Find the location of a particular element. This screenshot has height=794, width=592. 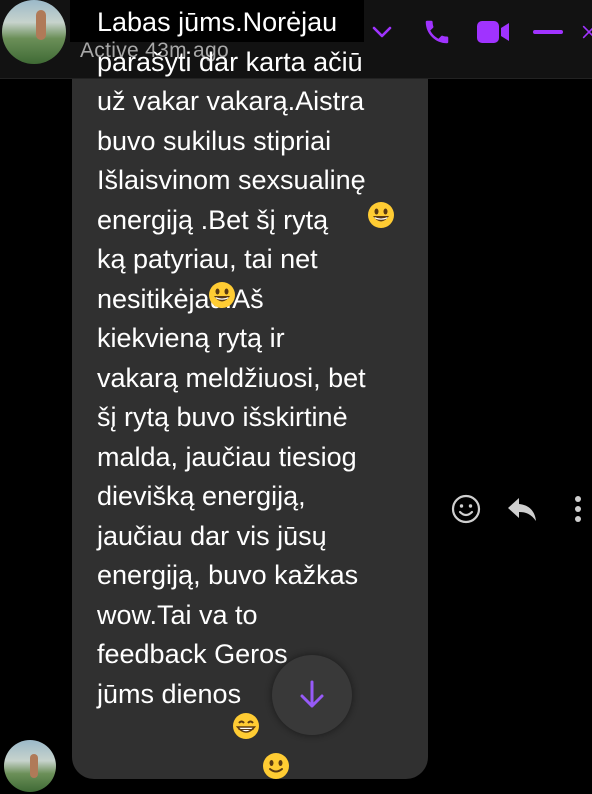

more-options-icon is located at coordinates (578, 509).